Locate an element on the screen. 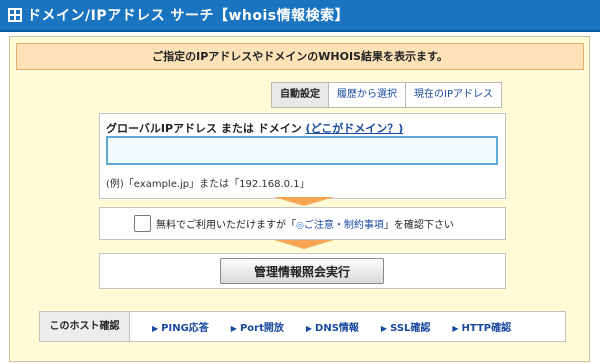  ssl-link: ▶ SSL確認 is located at coordinates (405, 326).